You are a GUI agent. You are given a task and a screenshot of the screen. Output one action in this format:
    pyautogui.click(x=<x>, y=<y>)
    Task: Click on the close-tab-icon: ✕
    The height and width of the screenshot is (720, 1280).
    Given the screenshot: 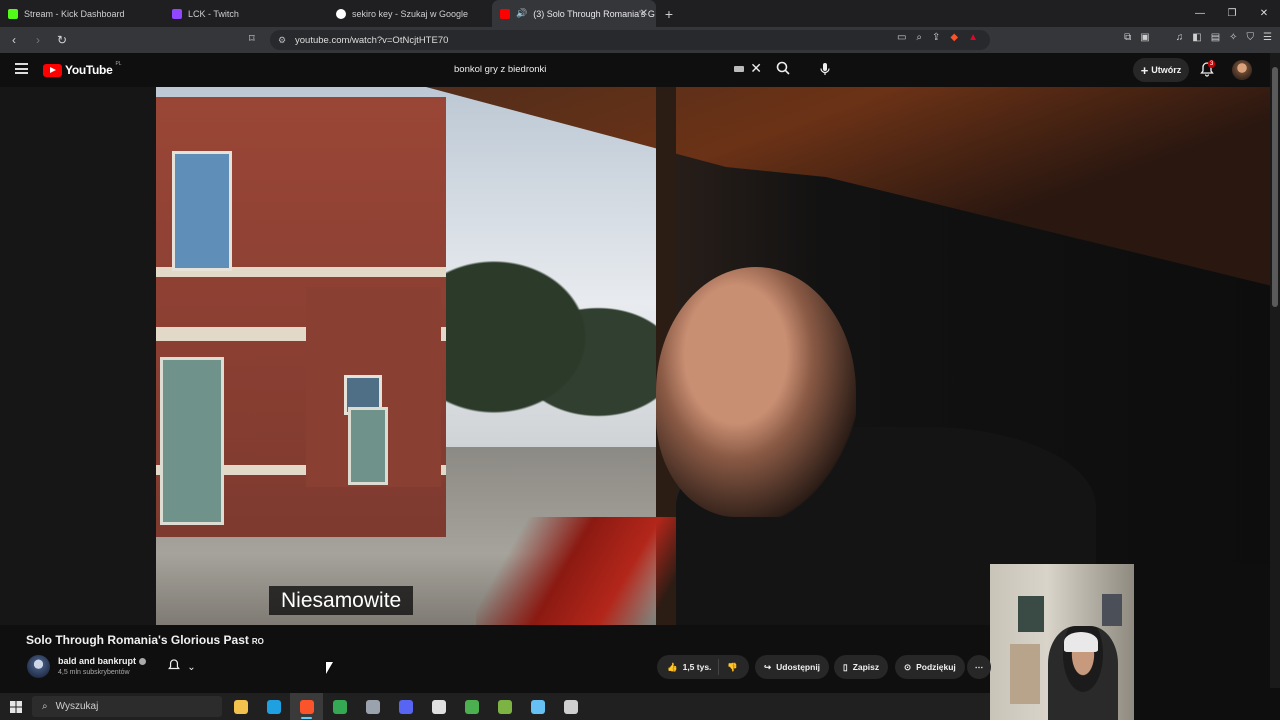 What is the action you would take?
    pyautogui.click(x=644, y=13)
    